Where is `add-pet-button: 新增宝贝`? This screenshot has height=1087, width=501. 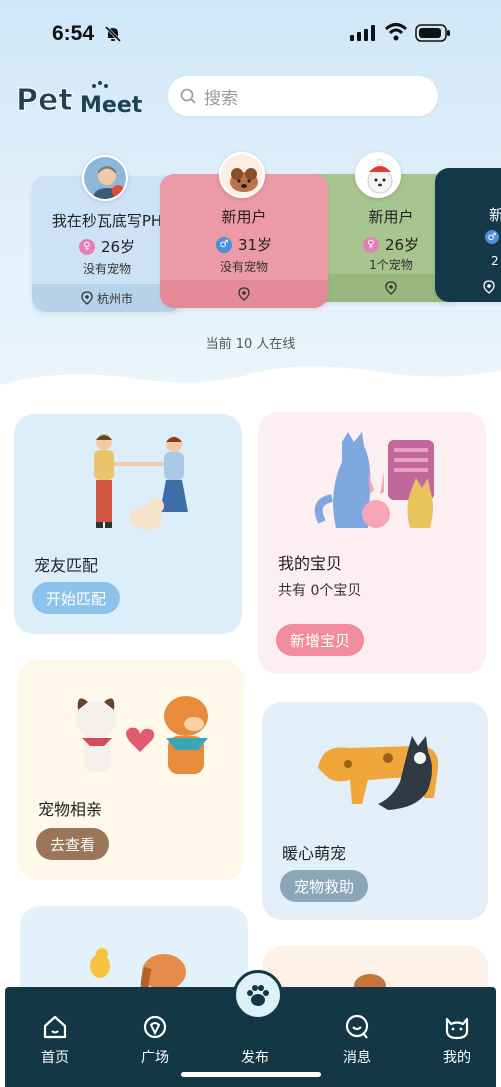
add-pet-button: 新增宝贝 is located at coordinates (320, 640).